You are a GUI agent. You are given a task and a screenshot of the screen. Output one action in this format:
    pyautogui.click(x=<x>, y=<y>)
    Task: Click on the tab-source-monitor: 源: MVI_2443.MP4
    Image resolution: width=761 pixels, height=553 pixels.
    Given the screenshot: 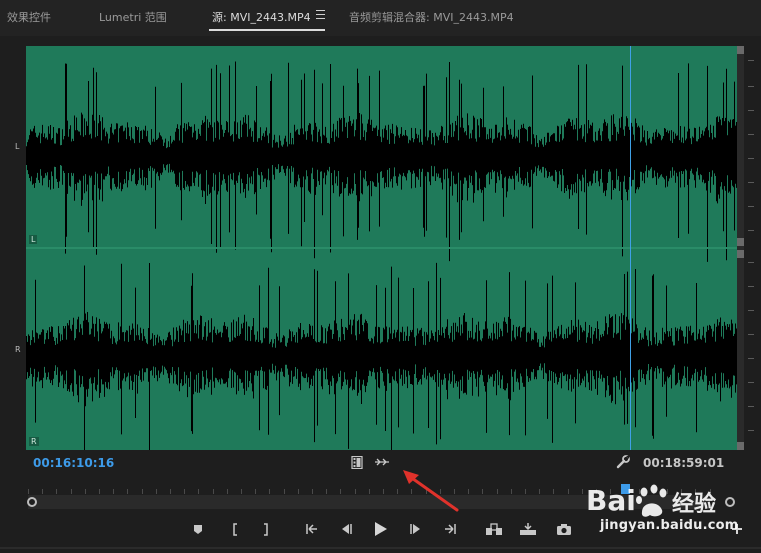 What is the action you would take?
    pyautogui.click(x=261, y=17)
    